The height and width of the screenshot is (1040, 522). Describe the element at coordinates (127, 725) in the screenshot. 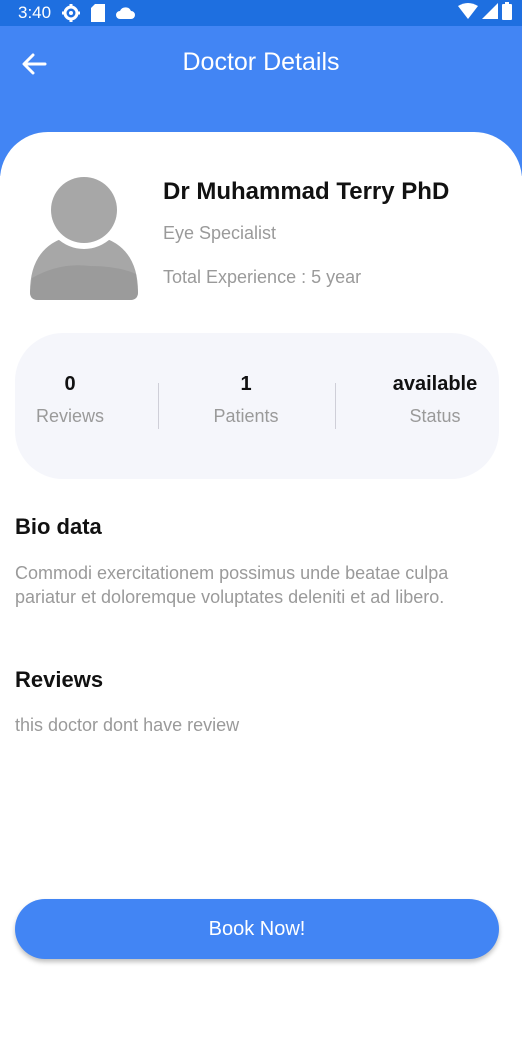

I see `reviews-empty-text: this doctor dont have review` at that location.